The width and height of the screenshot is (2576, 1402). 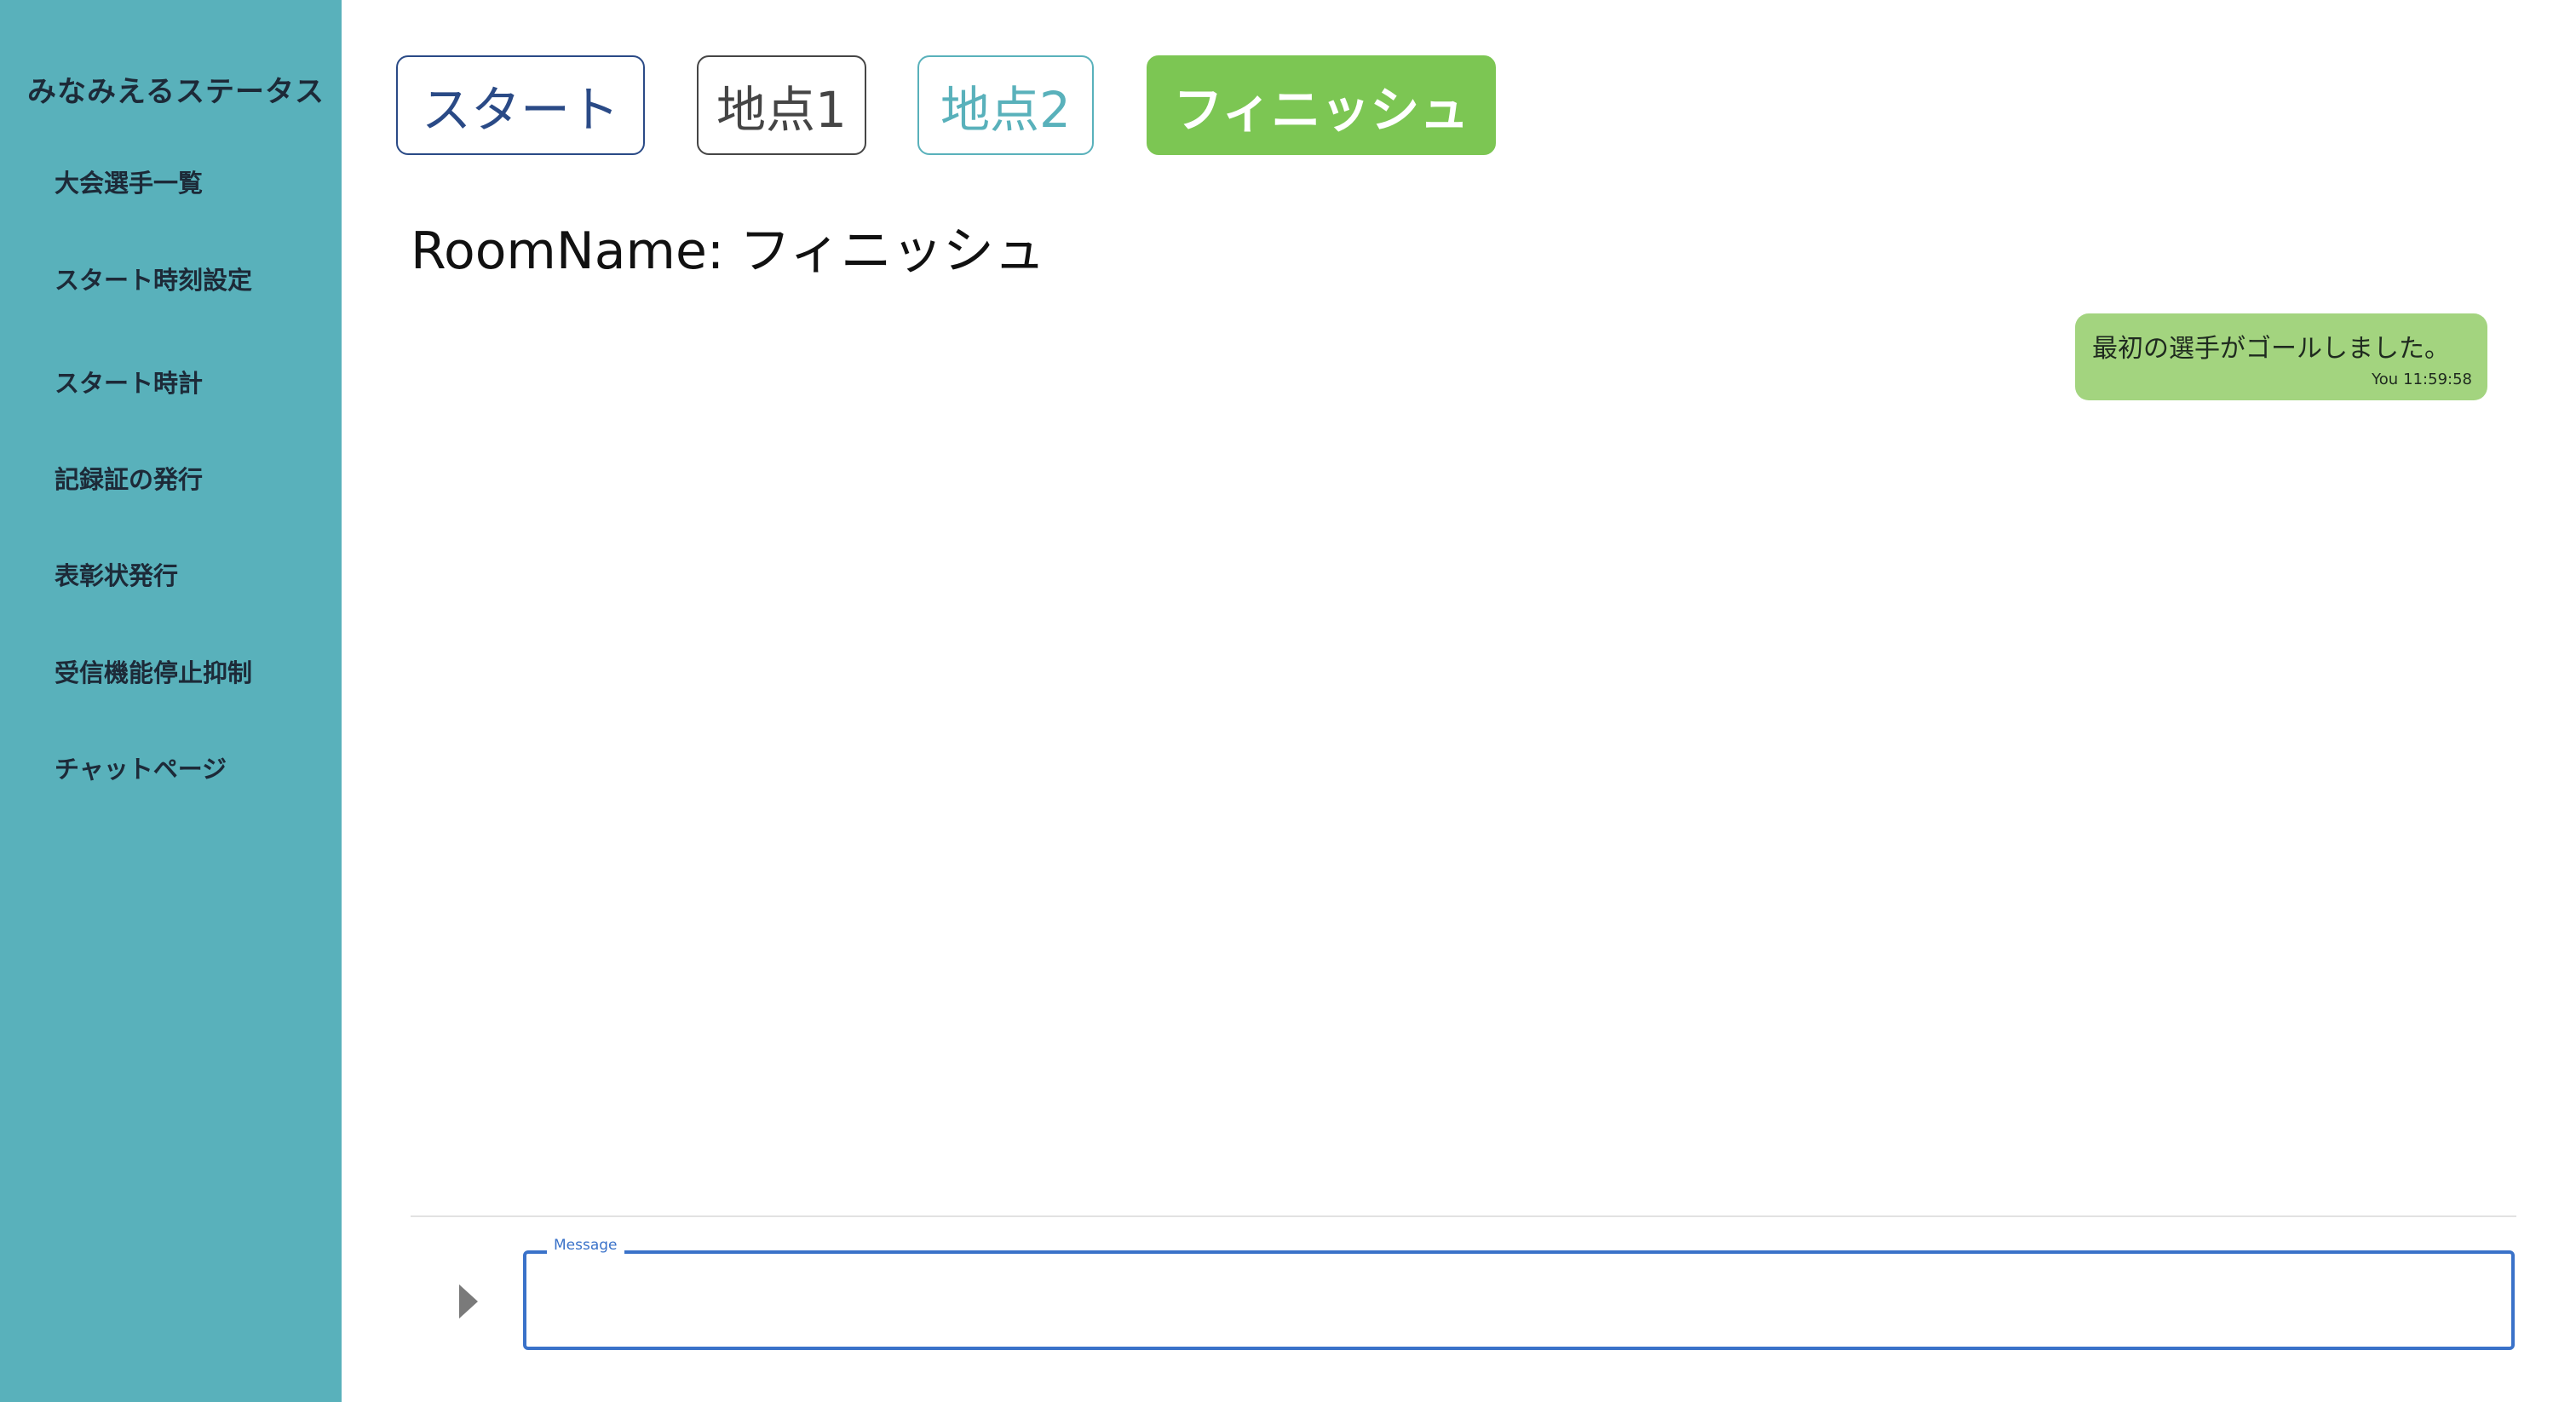 What do you see at coordinates (1322, 105) in the screenshot?
I see `tab-finish: フィニッシュ` at bounding box center [1322, 105].